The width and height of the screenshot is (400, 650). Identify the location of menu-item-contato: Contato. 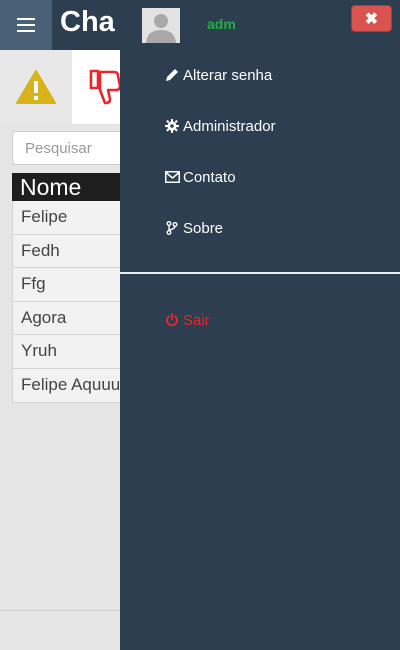
(200, 177).